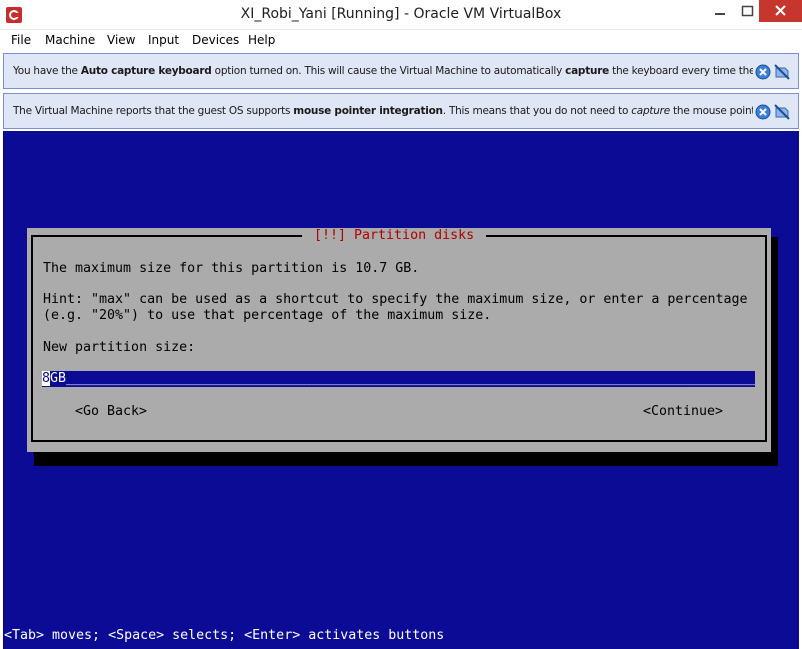 This screenshot has height=649, width=802. Describe the element at coordinates (261, 40) in the screenshot. I see `menu-help: Help` at that location.